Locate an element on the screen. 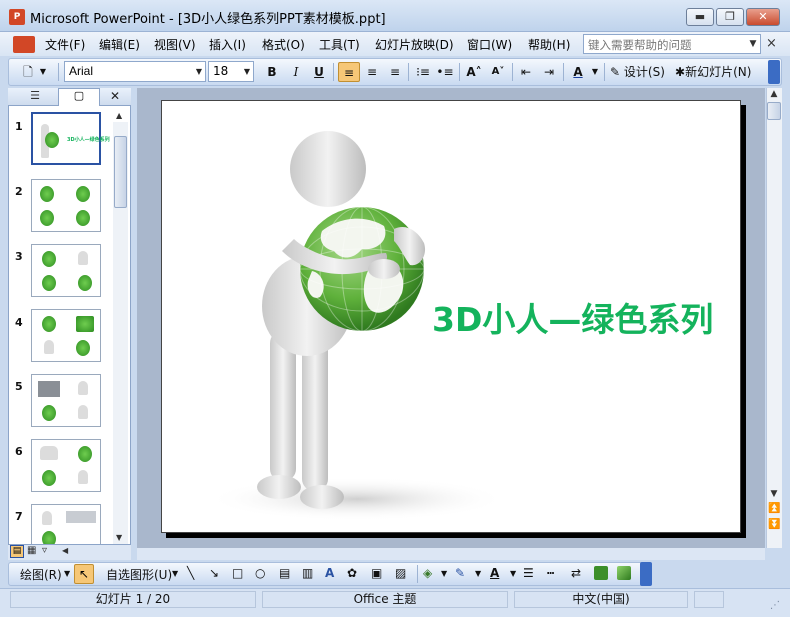 The width and height of the screenshot is (790, 617). new-document-icon: 🗋 is located at coordinates (28, 72).